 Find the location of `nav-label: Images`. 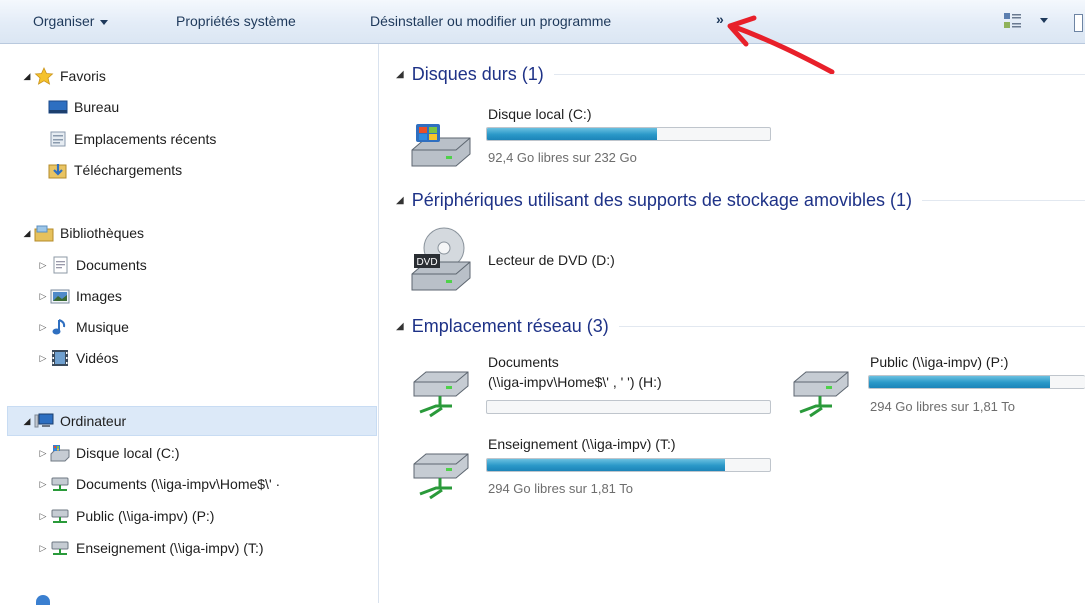

nav-label: Images is located at coordinates (99, 296).